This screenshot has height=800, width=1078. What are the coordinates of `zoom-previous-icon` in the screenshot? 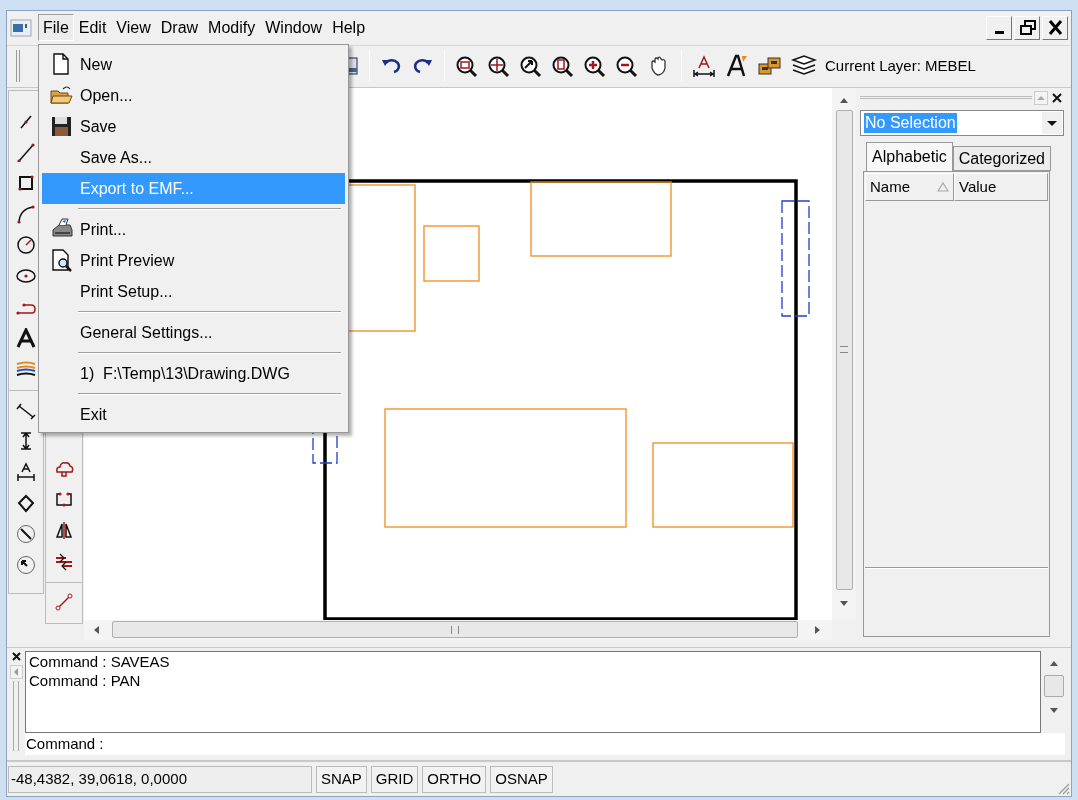 It's located at (530, 66).